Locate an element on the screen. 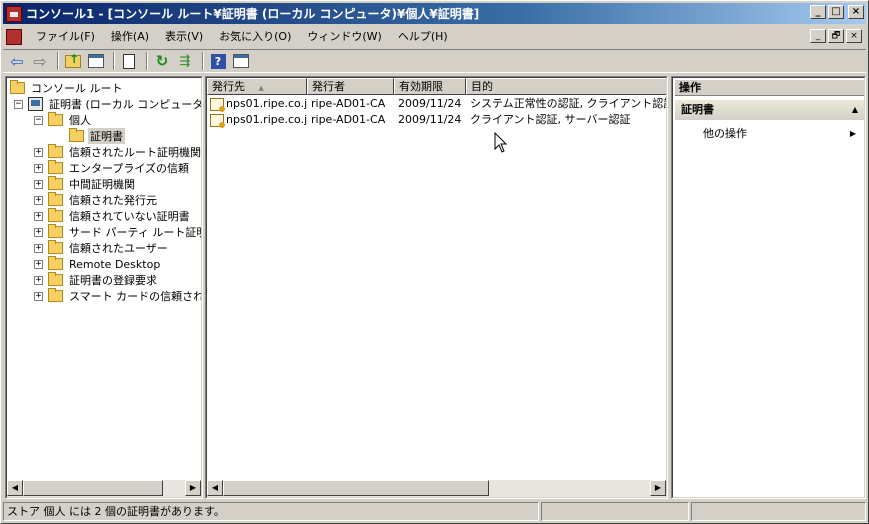 The width and height of the screenshot is (869, 524). mmc-app-icon is located at coordinates (14, 13).